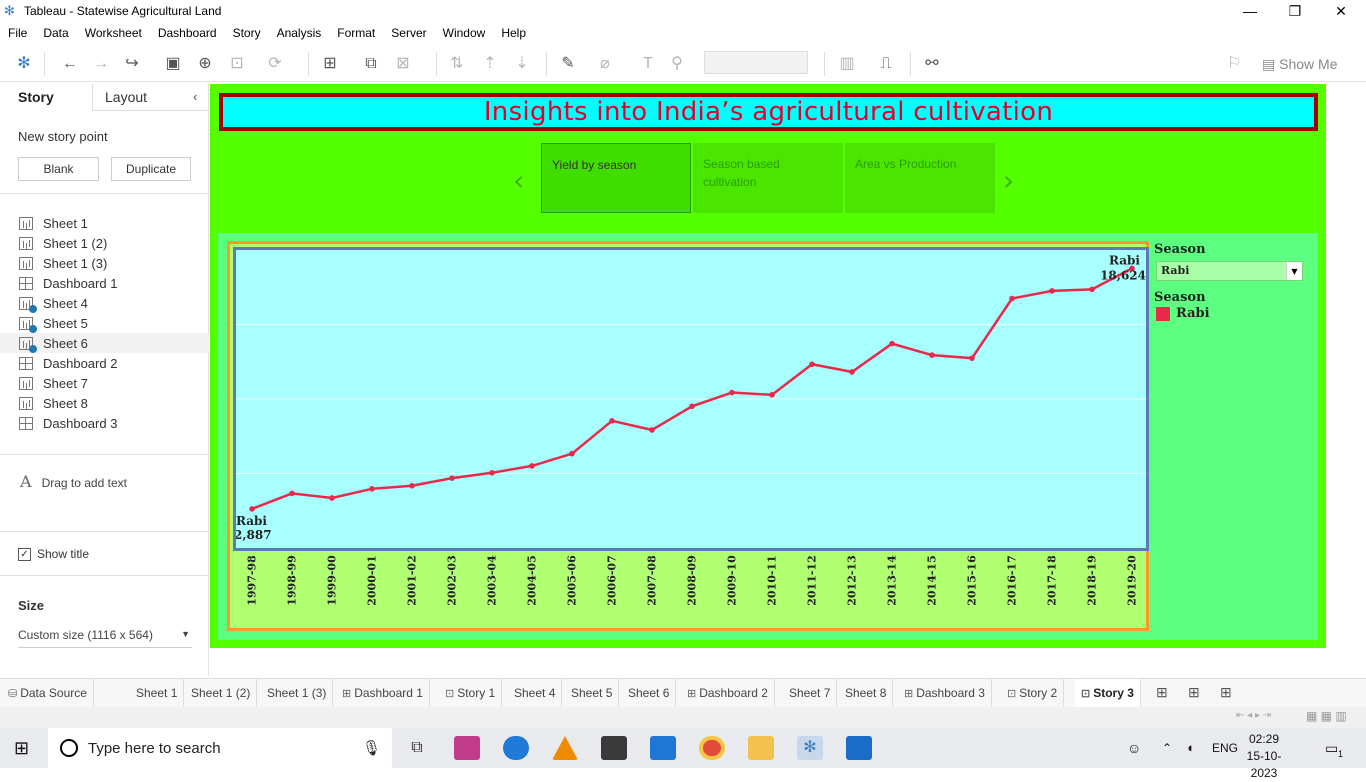 Image resolution: width=1366 pixels, height=782 pixels. Describe the element at coordinates (761, 748) in the screenshot. I see `file-explorer-icon` at that location.